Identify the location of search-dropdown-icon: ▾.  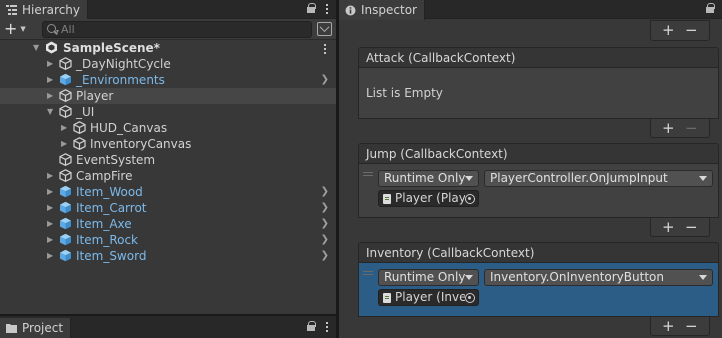
(57, 31).